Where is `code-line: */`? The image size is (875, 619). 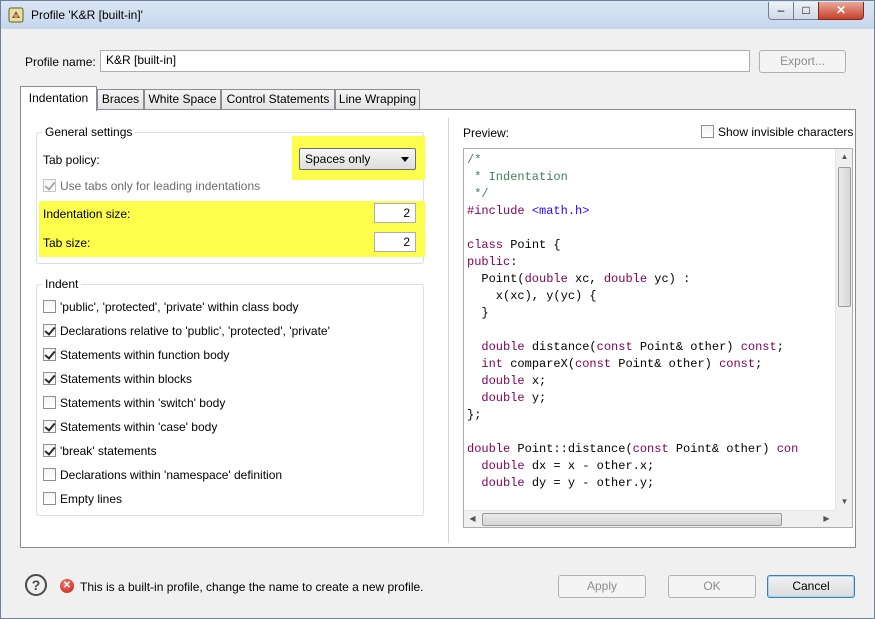 code-line: */ is located at coordinates (651, 194).